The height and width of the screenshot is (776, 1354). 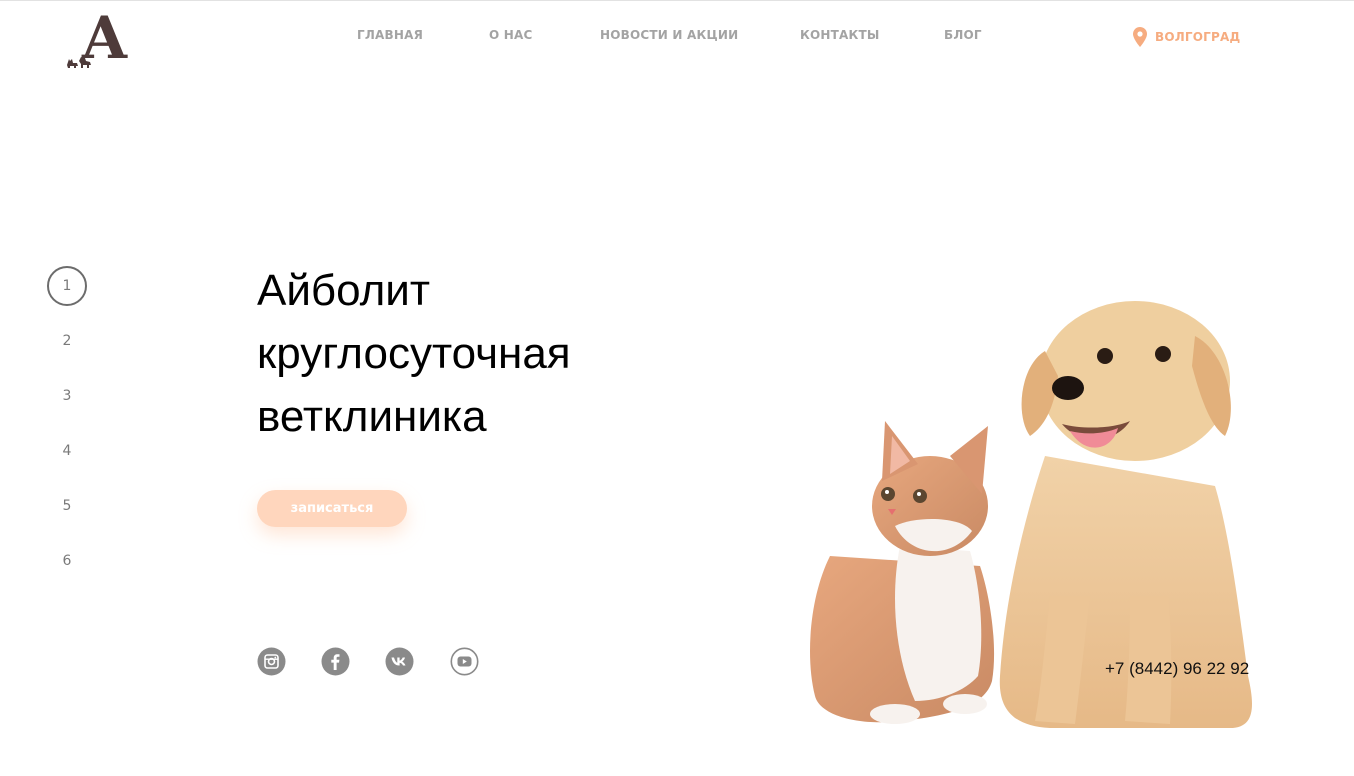 I want to click on site-logo: A, so click(x=101, y=39).